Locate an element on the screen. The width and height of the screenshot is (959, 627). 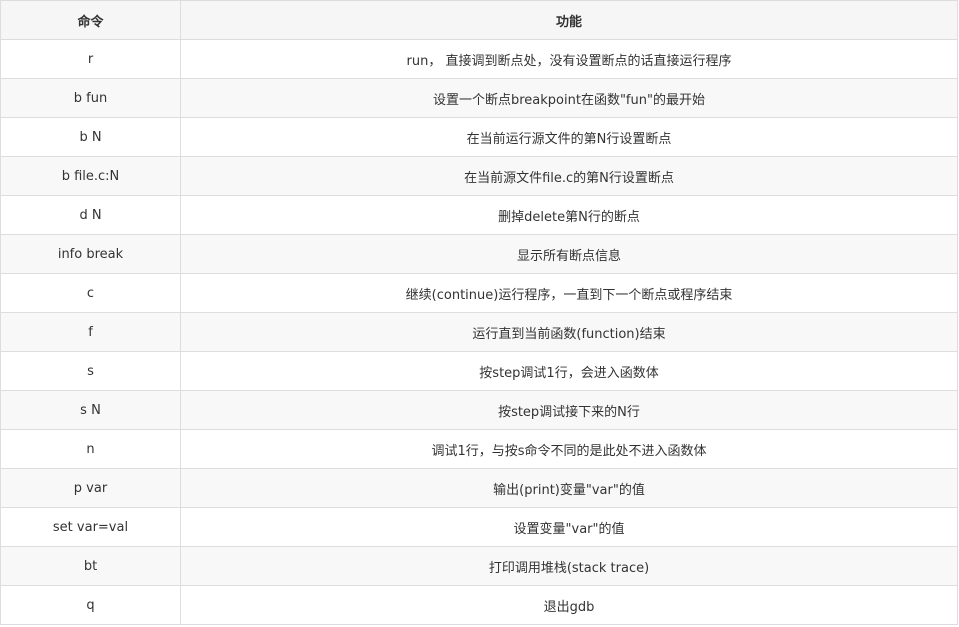
table-row: b file.c:N 在当前源文件file.c的第N行设置断点 is located at coordinates (479, 176).